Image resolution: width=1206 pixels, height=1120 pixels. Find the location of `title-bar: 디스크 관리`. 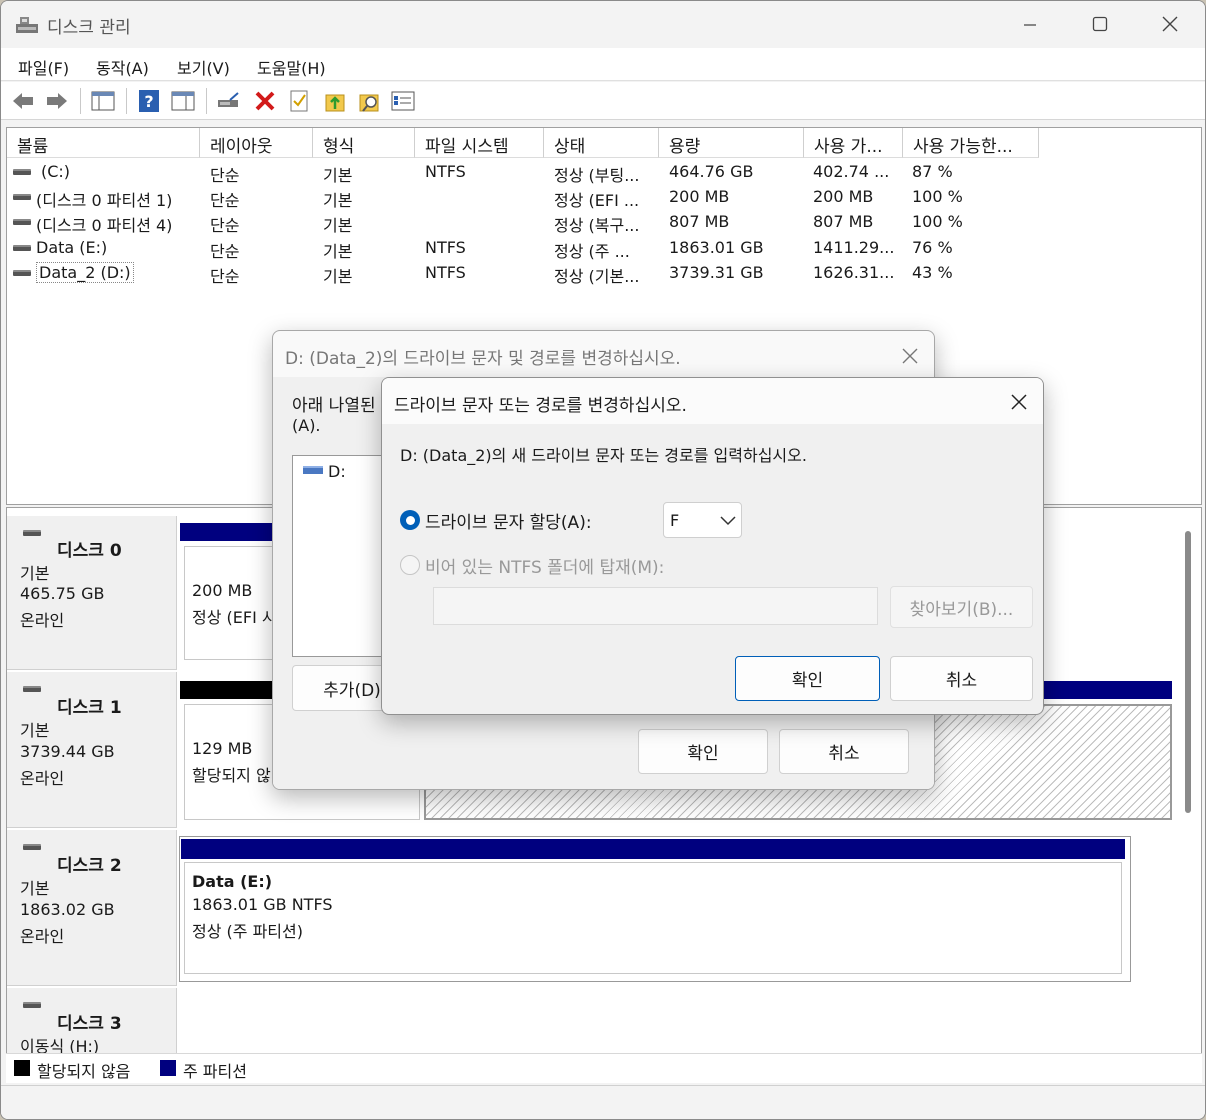

title-bar: 디스크 관리 is located at coordinates (603, 24).